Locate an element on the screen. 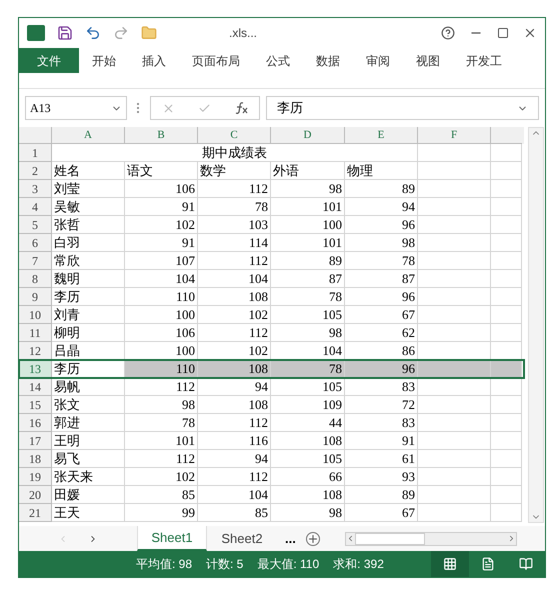 The height and width of the screenshot is (591, 560). table-cell: 易飞 is located at coordinates (88, 459).